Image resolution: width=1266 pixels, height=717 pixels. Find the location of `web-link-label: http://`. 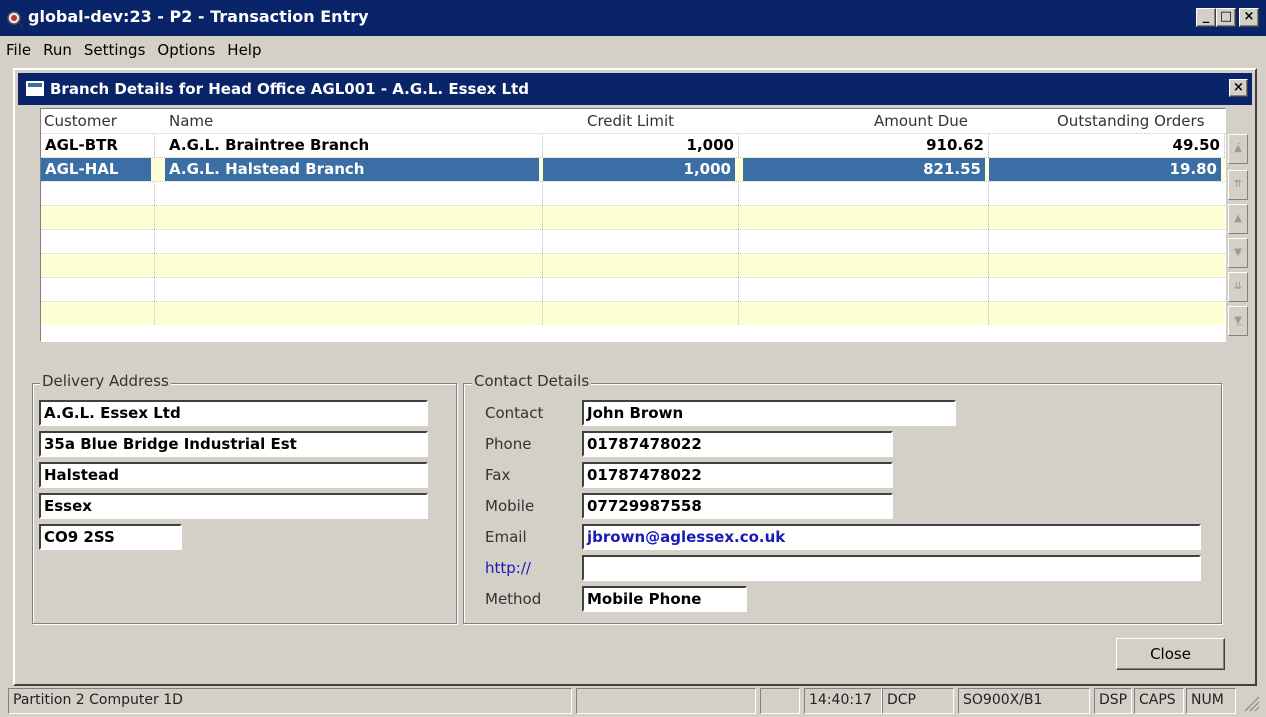

web-link-label: http:// is located at coordinates (508, 568).